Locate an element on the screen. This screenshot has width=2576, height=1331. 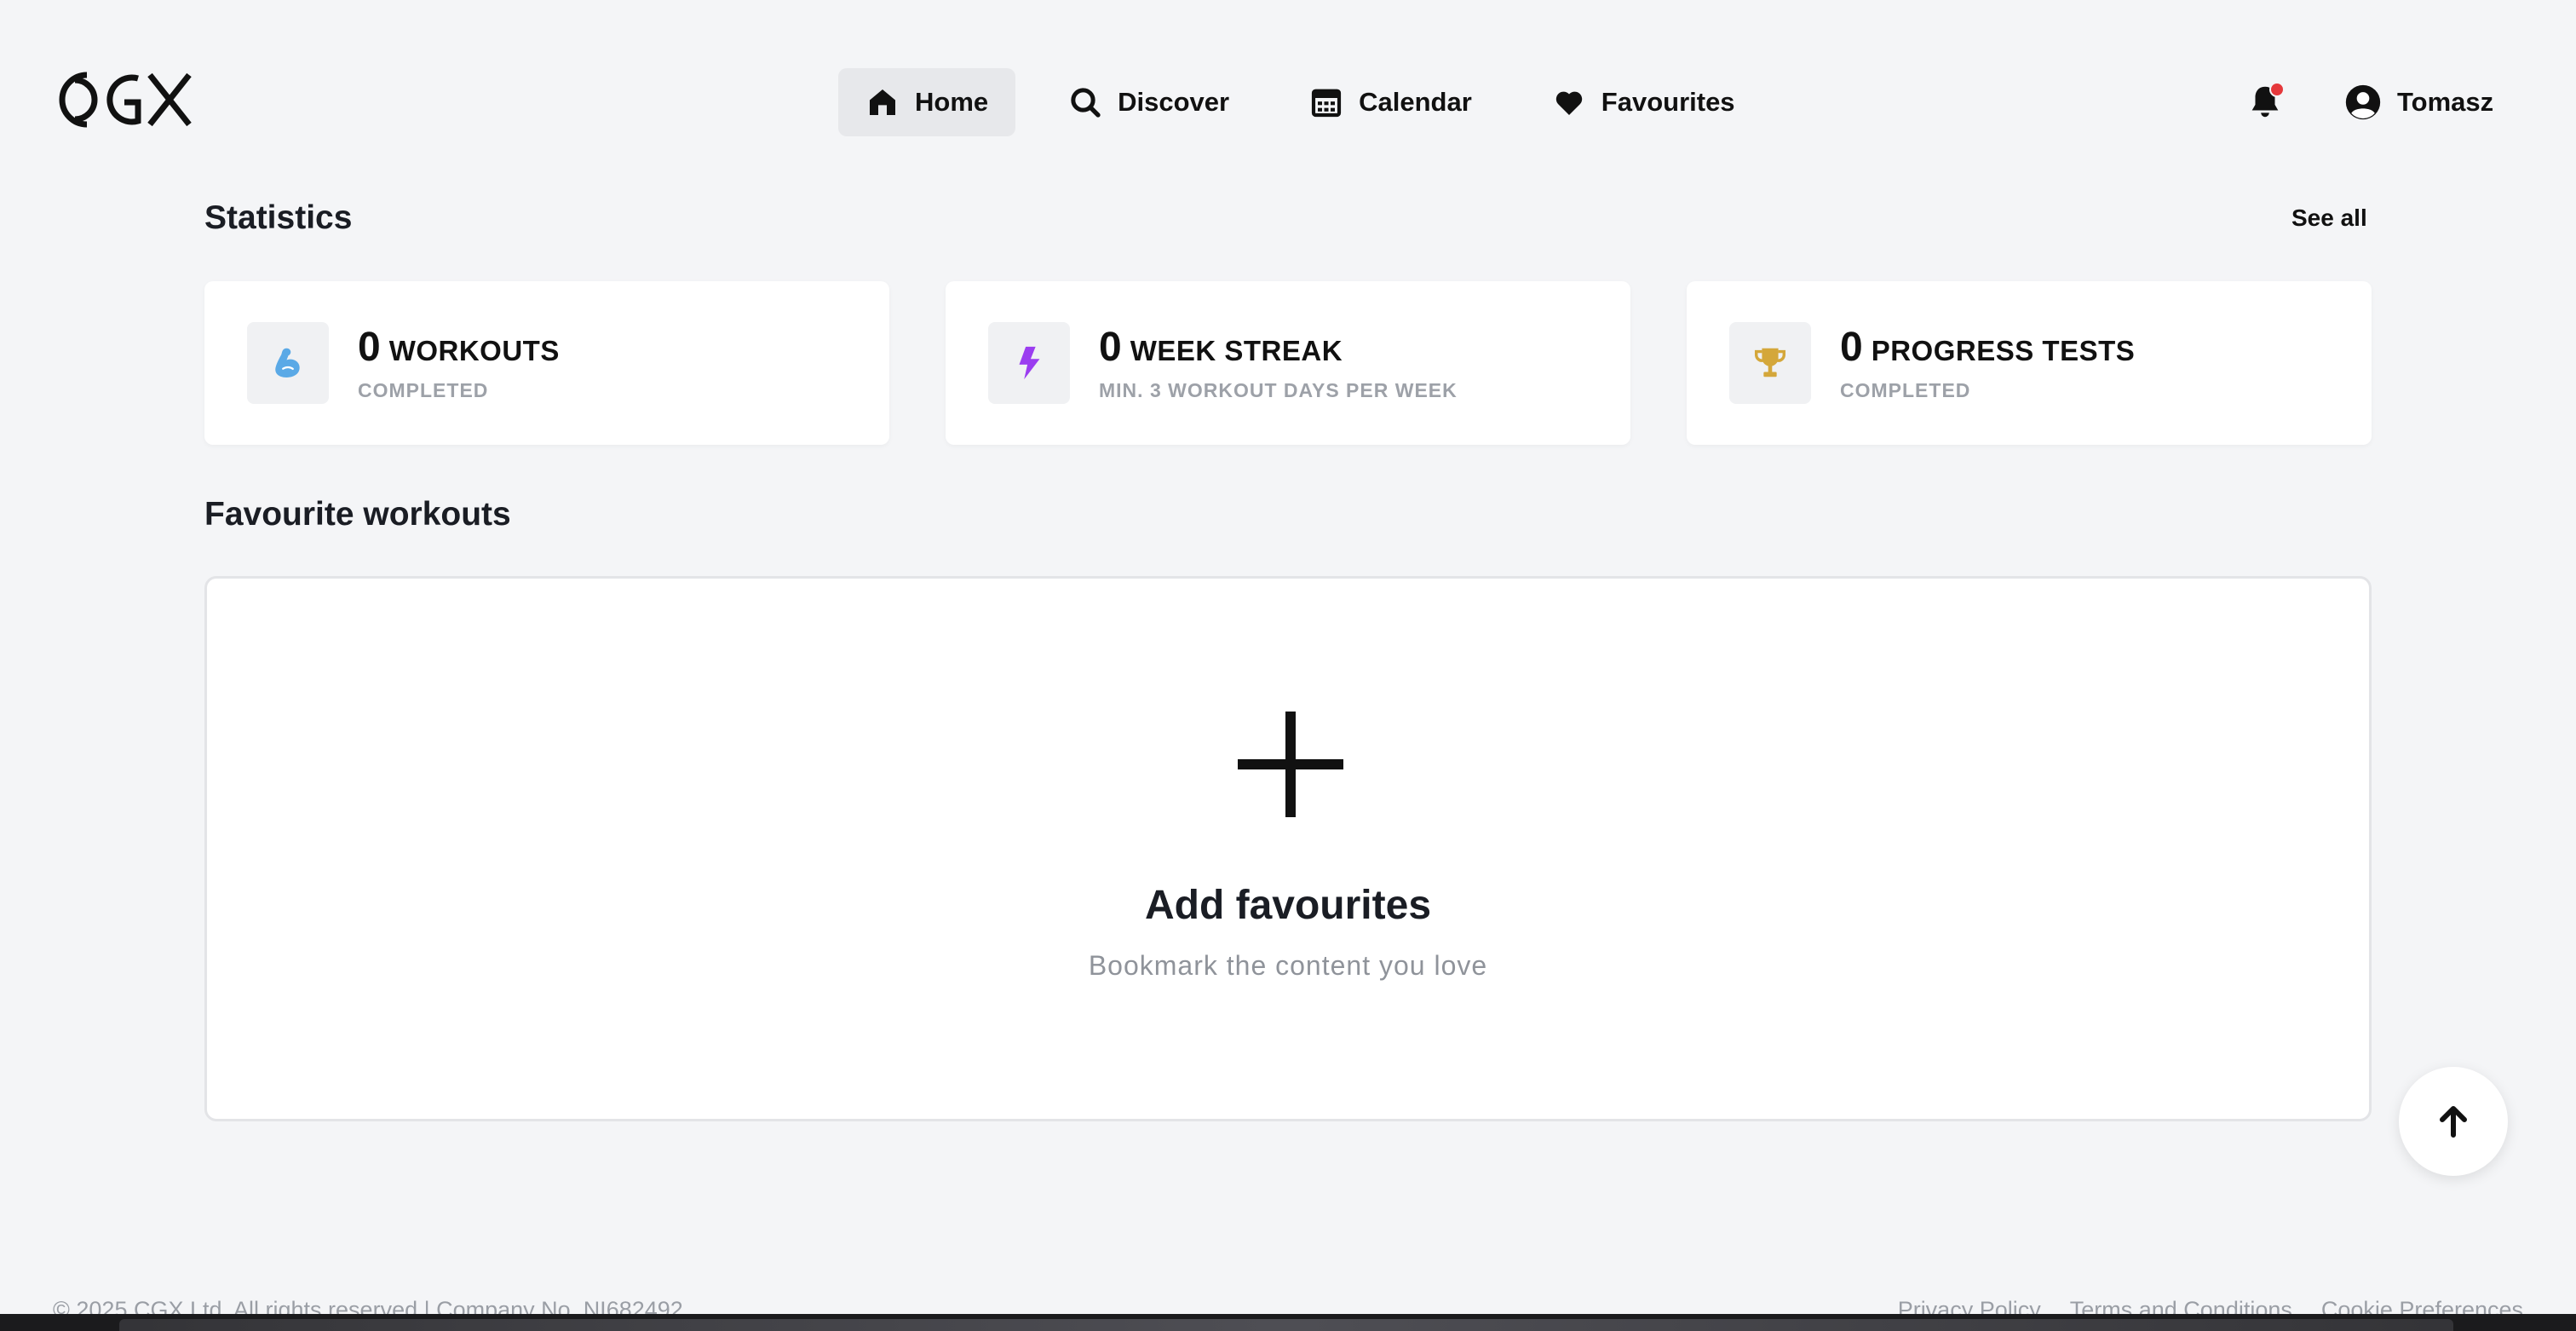
stat-card-workouts: 0 WORKOUTS COMPLETED is located at coordinates (546, 363).